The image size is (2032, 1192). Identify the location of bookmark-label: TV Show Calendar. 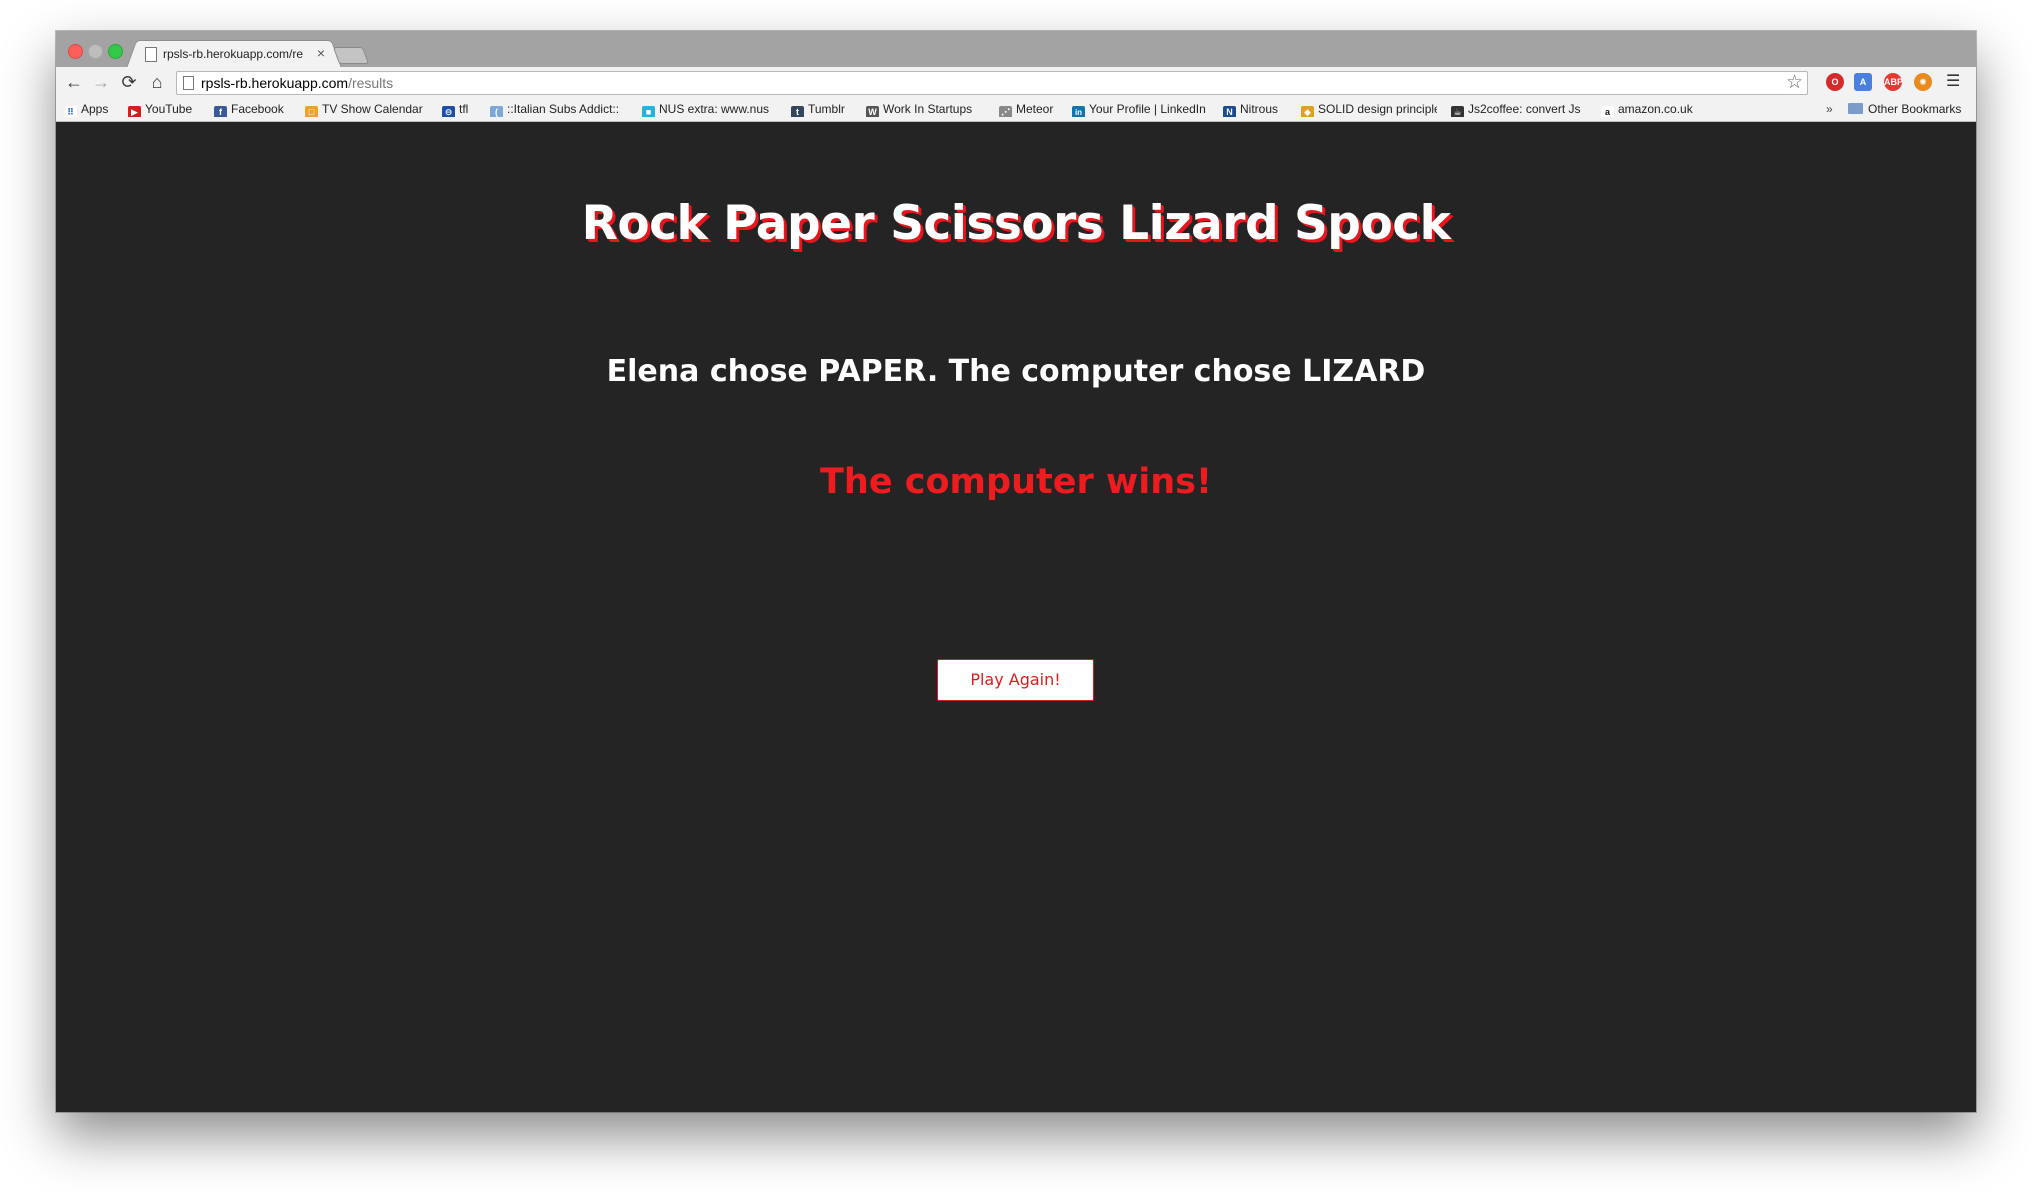
(372, 109).